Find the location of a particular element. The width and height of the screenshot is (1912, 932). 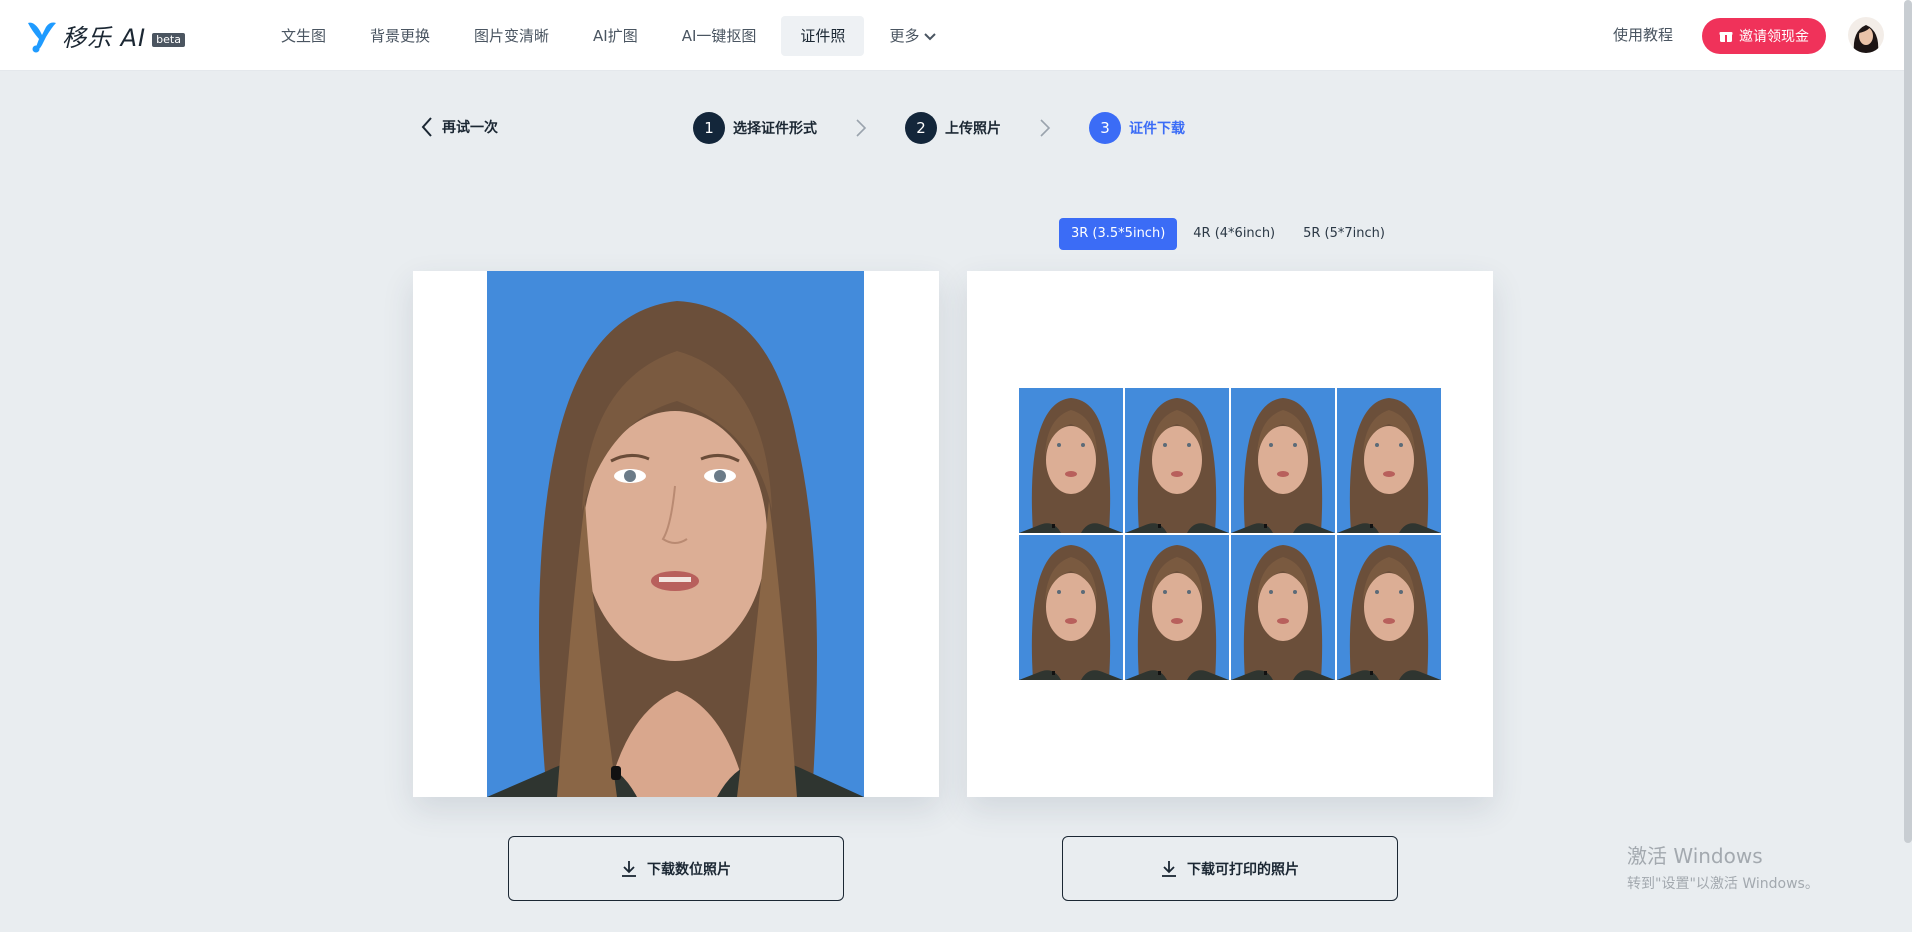

chevron-left-icon is located at coordinates (426, 127).